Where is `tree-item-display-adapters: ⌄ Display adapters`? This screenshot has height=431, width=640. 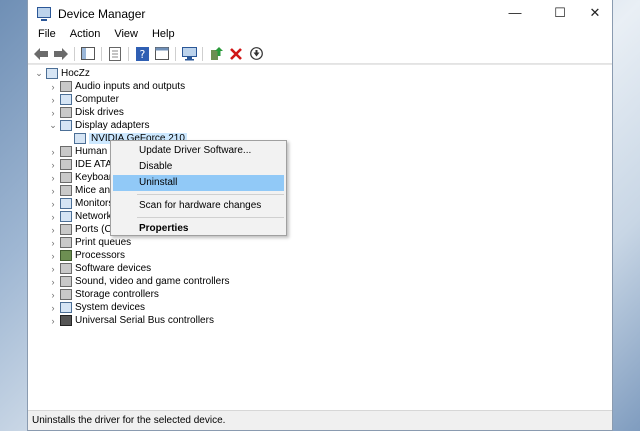 tree-item-display-adapters: ⌄ Display adapters is located at coordinates (98, 125).